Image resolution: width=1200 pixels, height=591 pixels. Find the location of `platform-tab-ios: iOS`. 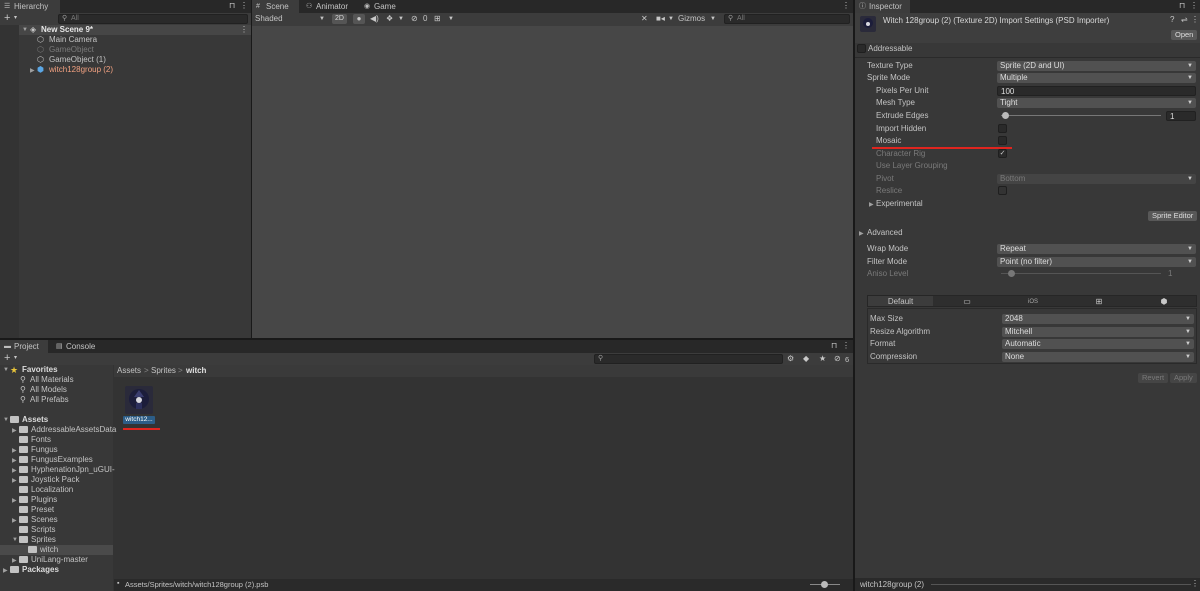

platform-tab-ios: iOS is located at coordinates (1033, 301).